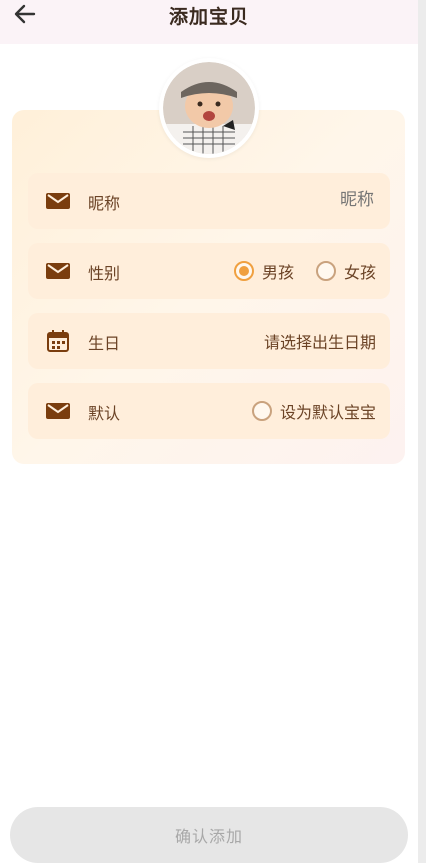  I want to click on calendar-icon, so click(58, 341).